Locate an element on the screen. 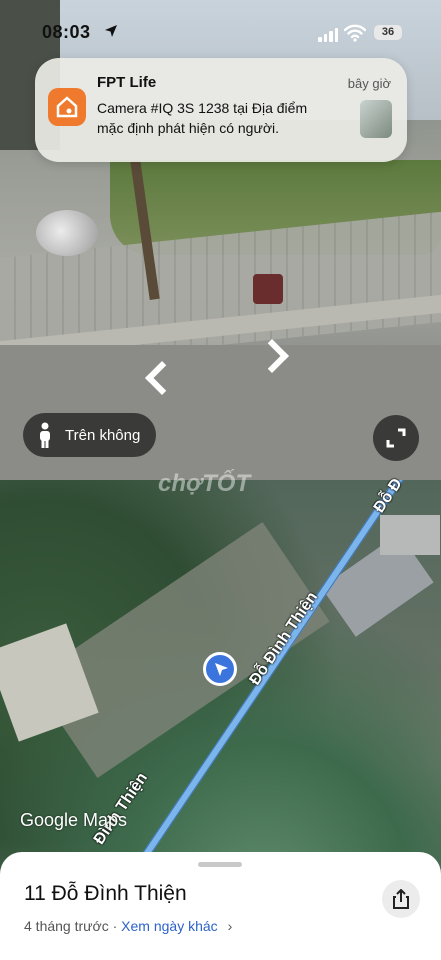 The image size is (441, 960). capture-date-row: 4 tháng trước · Xem ngày khác › is located at coordinates (128, 926).